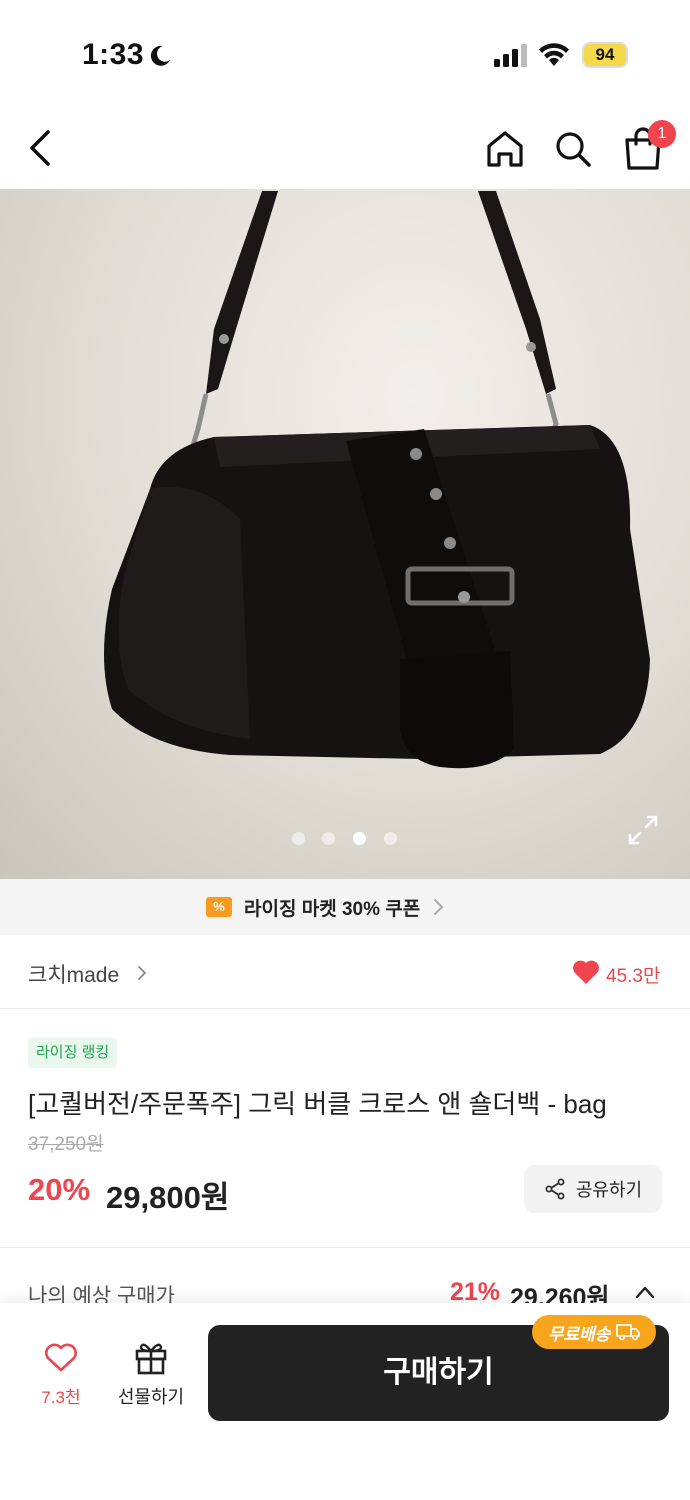 The height and width of the screenshot is (1500, 690). I want to click on heart-outline-icon, so click(61, 1357).